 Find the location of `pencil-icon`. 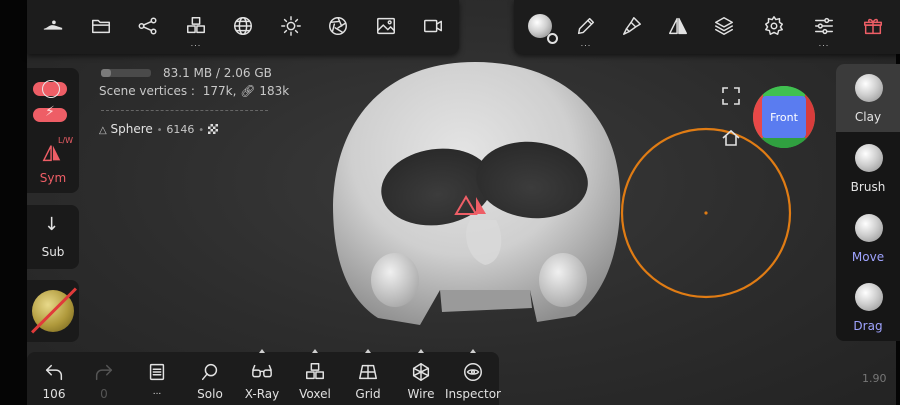

pencil-icon is located at coordinates (586, 26).